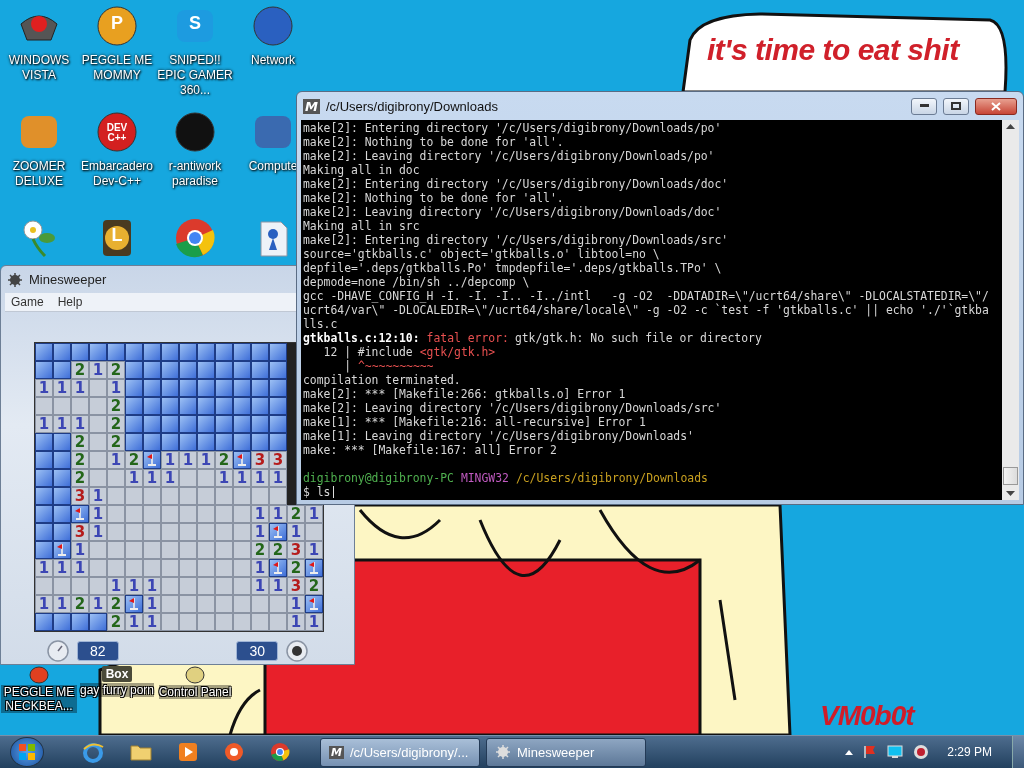  Describe the element at coordinates (956, 106) in the screenshot. I see `maximize-button` at that location.